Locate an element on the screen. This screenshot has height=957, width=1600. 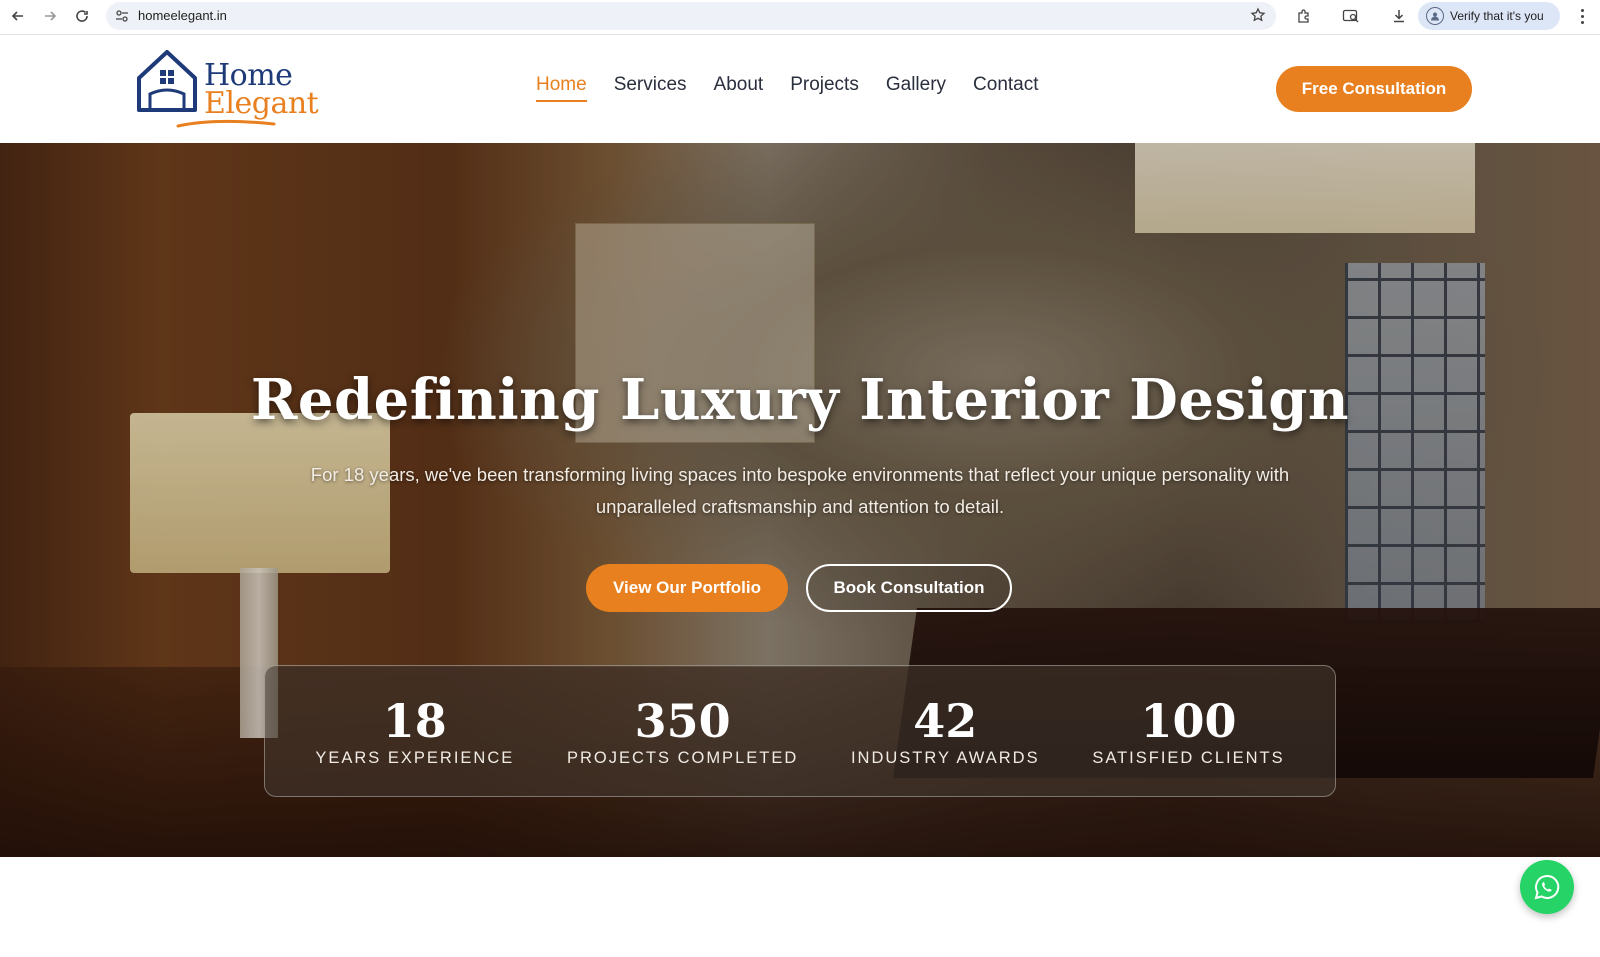
stat-value: 100 is located at coordinates (1188, 720).